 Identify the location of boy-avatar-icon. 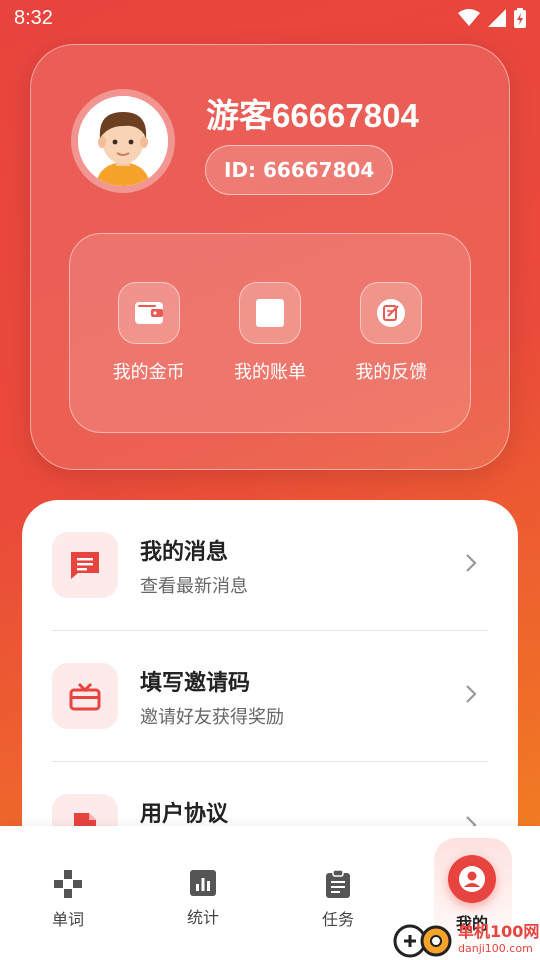
(123, 141).